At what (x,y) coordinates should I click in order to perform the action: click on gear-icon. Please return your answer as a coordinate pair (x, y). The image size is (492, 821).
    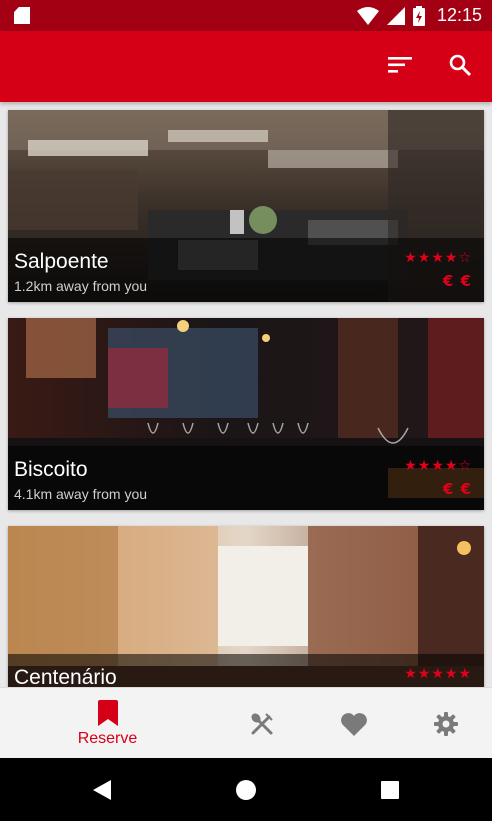
    Looking at the image, I should click on (445, 723).